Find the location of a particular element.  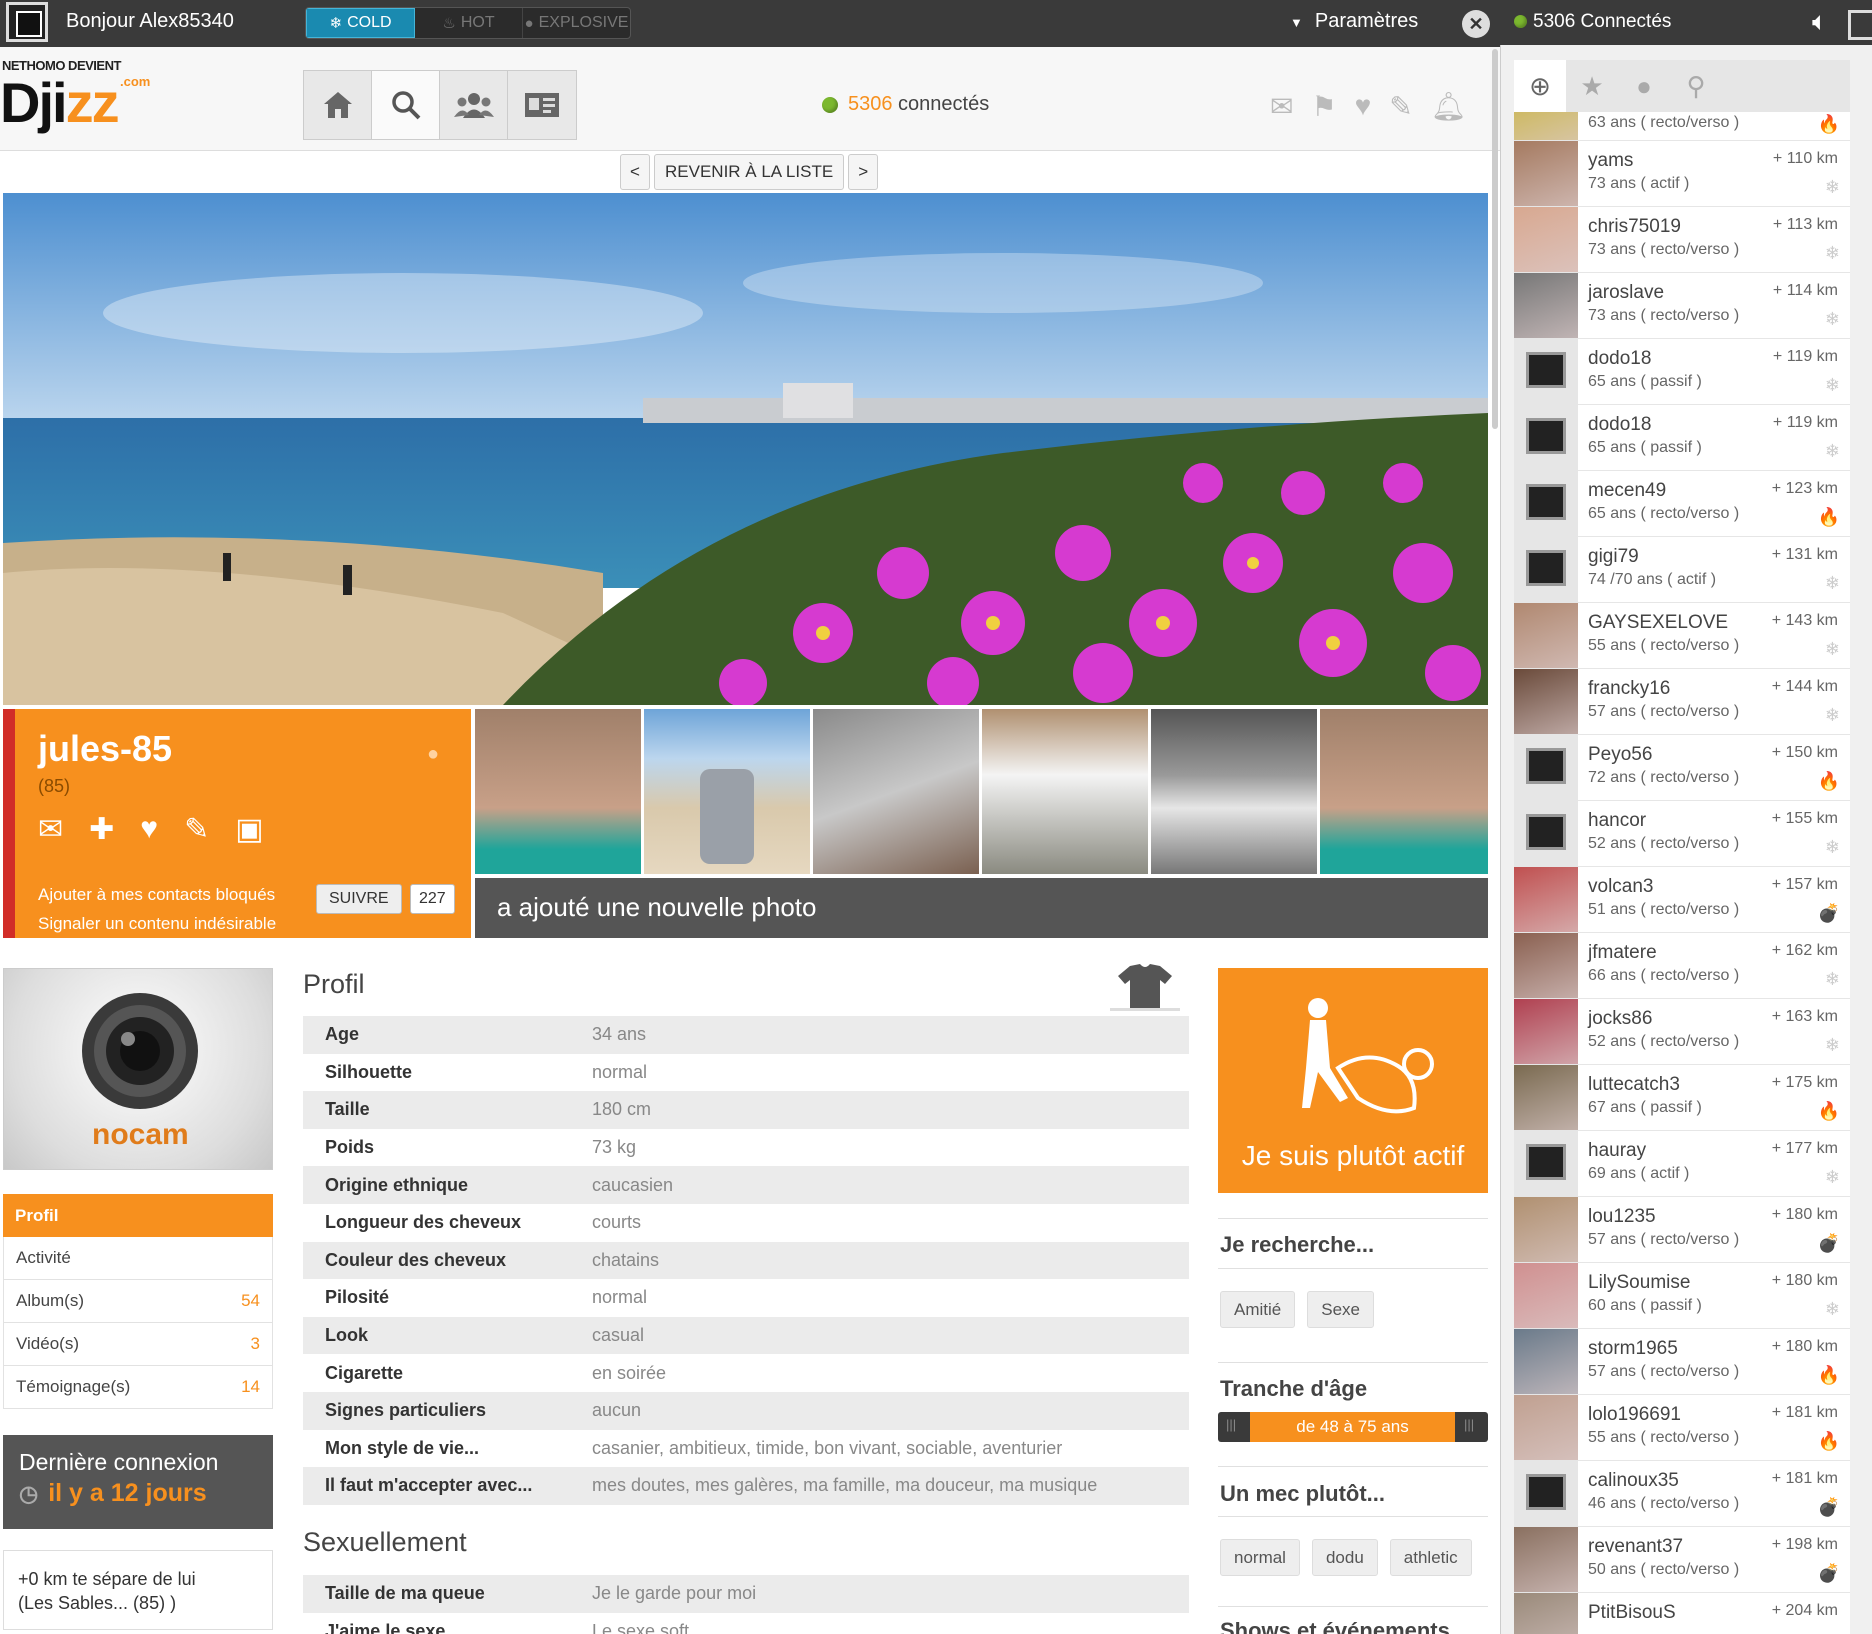

mode-hot-button: ♨ HOT is located at coordinates (469, 23).